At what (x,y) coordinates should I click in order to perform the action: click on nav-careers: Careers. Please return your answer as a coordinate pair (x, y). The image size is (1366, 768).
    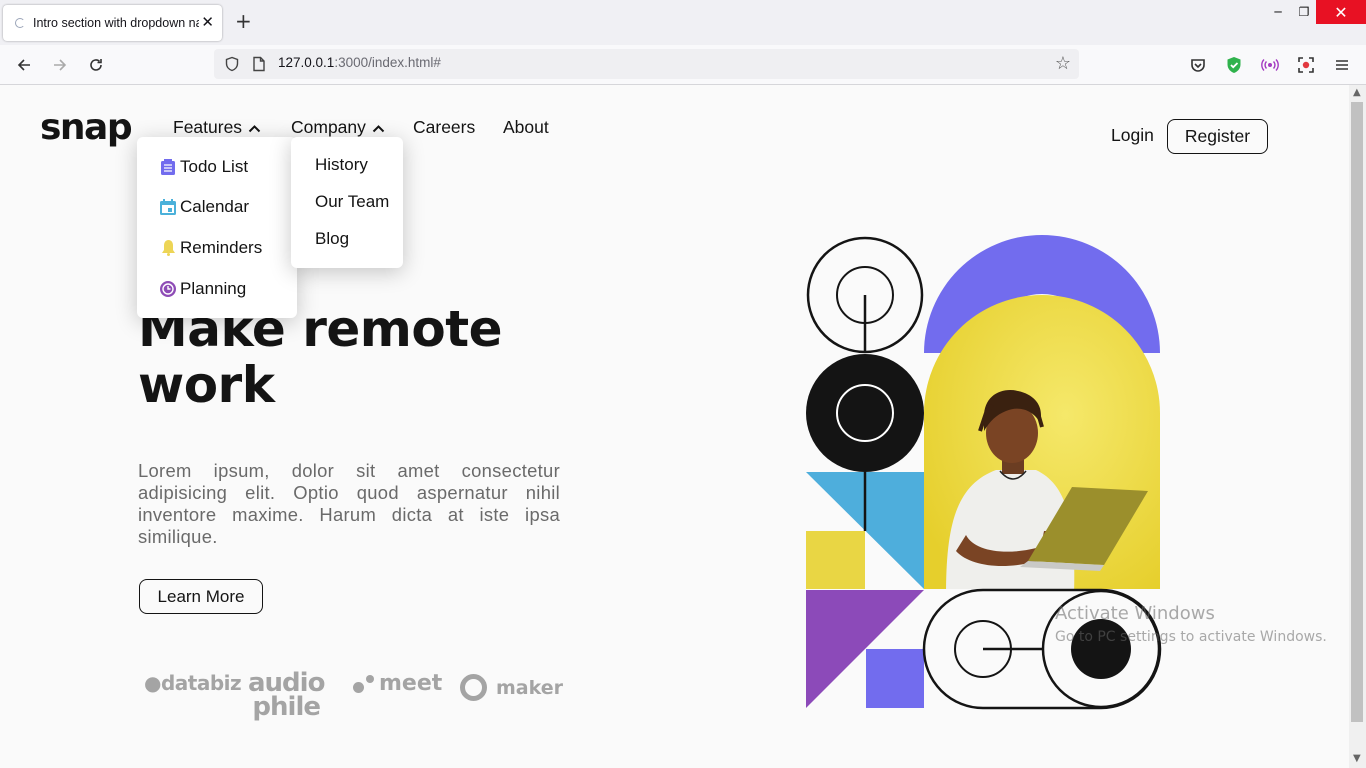
    Looking at the image, I should click on (444, 127).